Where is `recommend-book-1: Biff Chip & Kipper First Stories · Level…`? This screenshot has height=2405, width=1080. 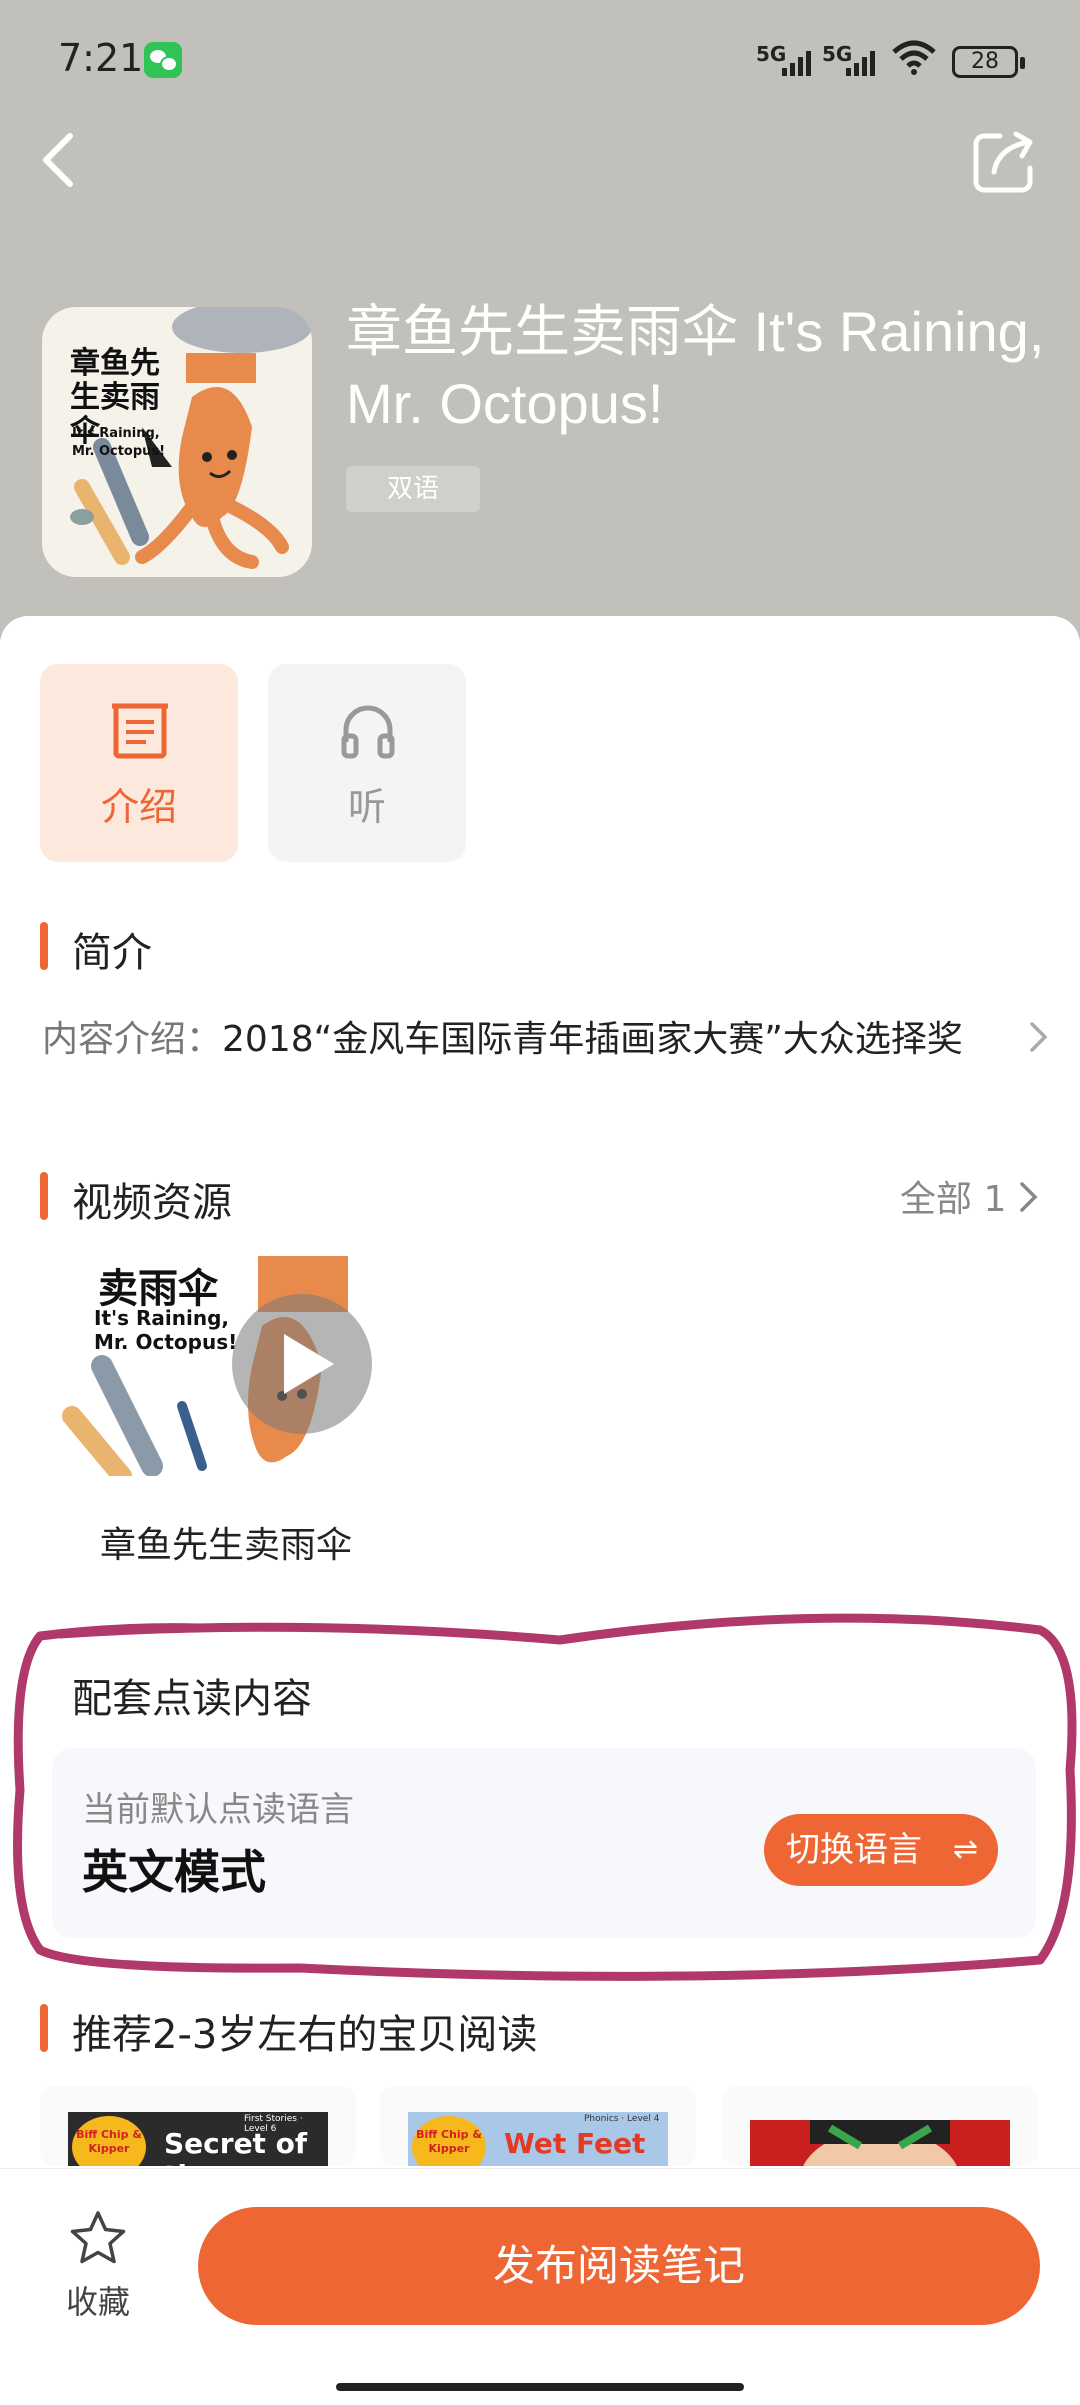
recommend-book-1: Biff Chip & Kipper First Stories · Level… is located at coordinates (198, 2126).